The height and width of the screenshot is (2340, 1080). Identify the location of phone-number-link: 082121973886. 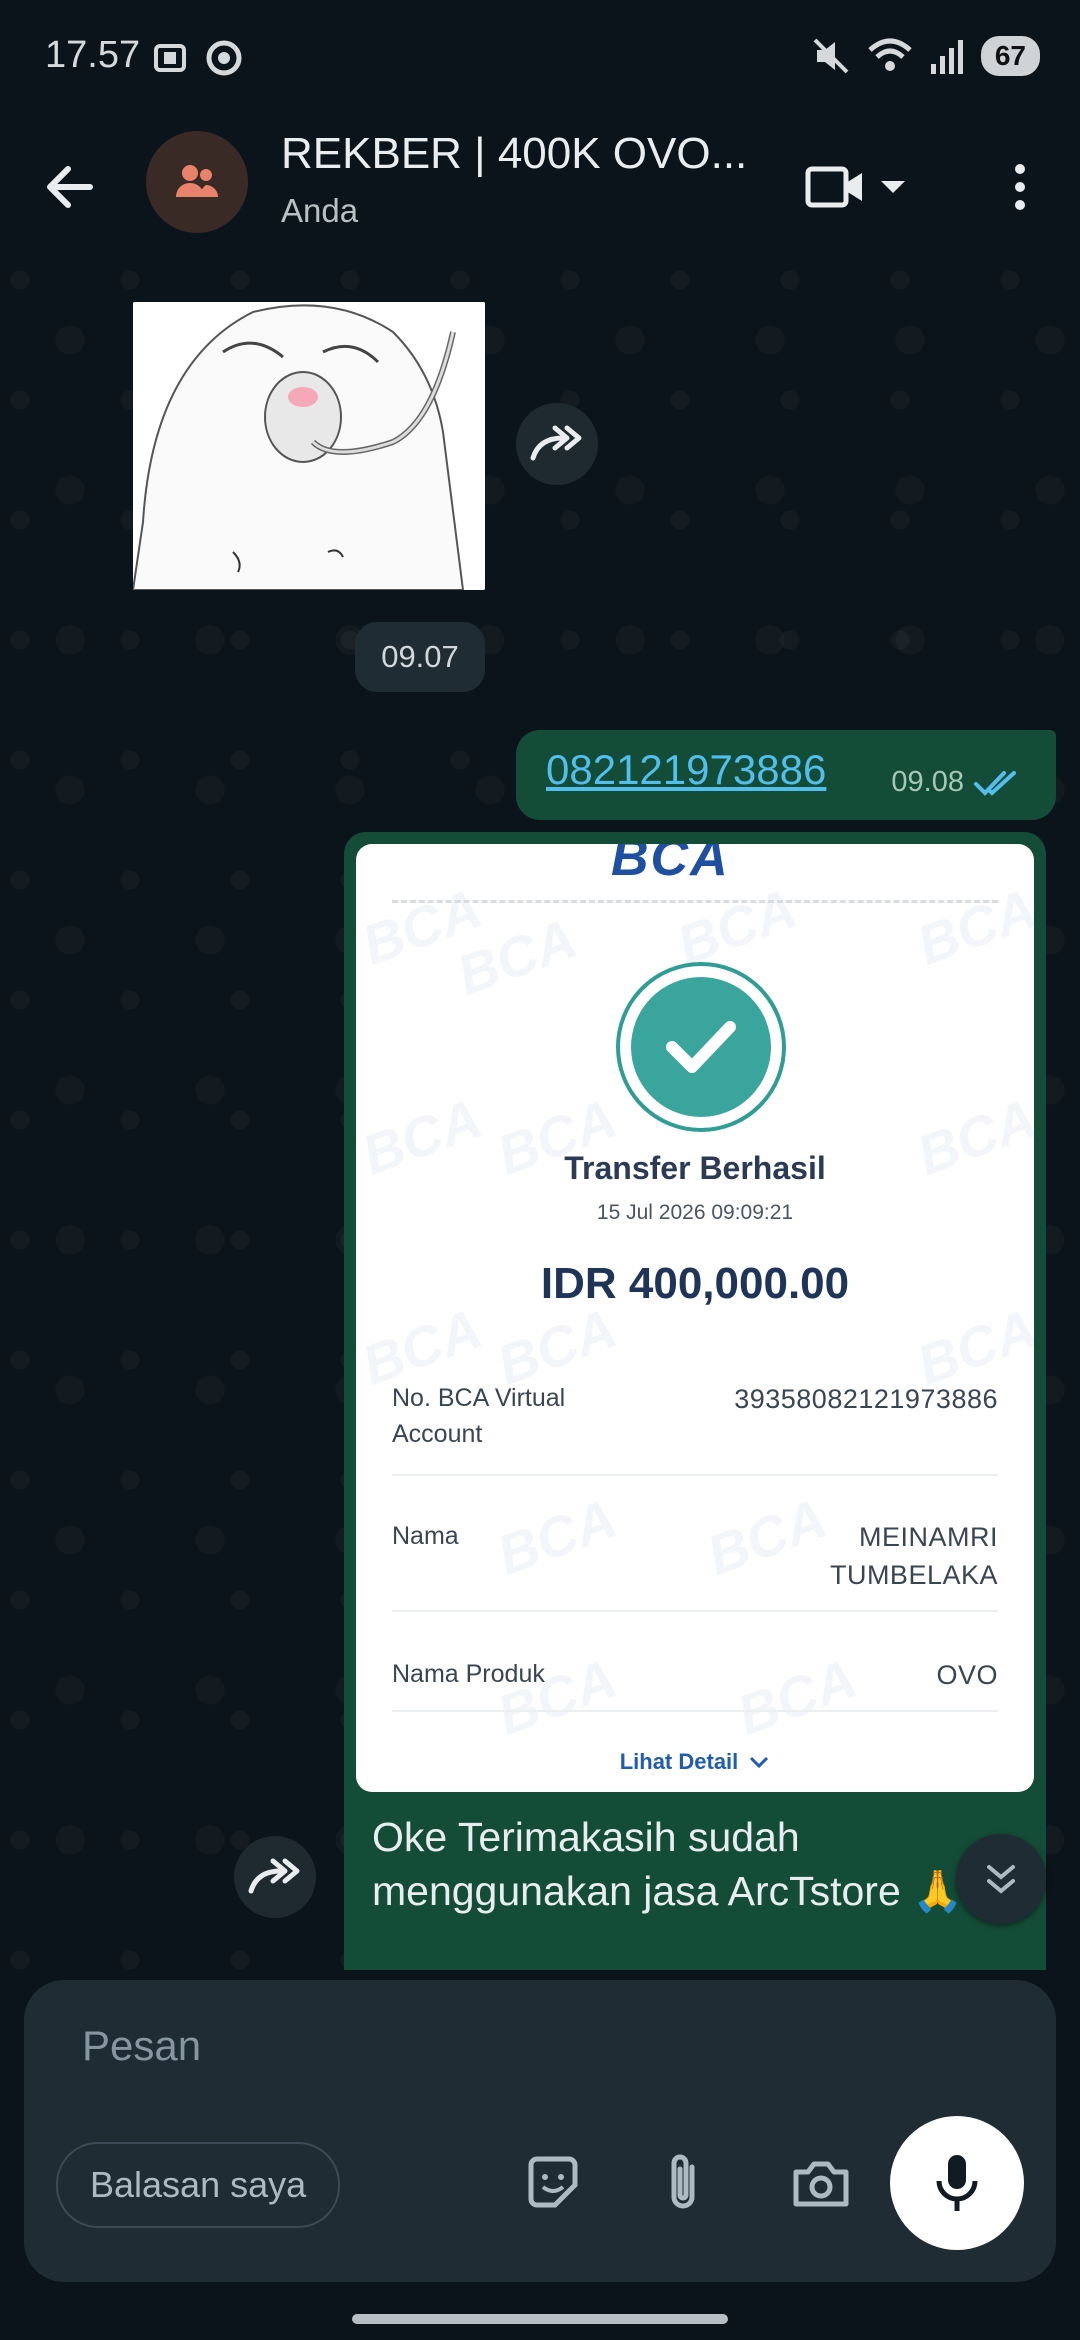
(686, 770).